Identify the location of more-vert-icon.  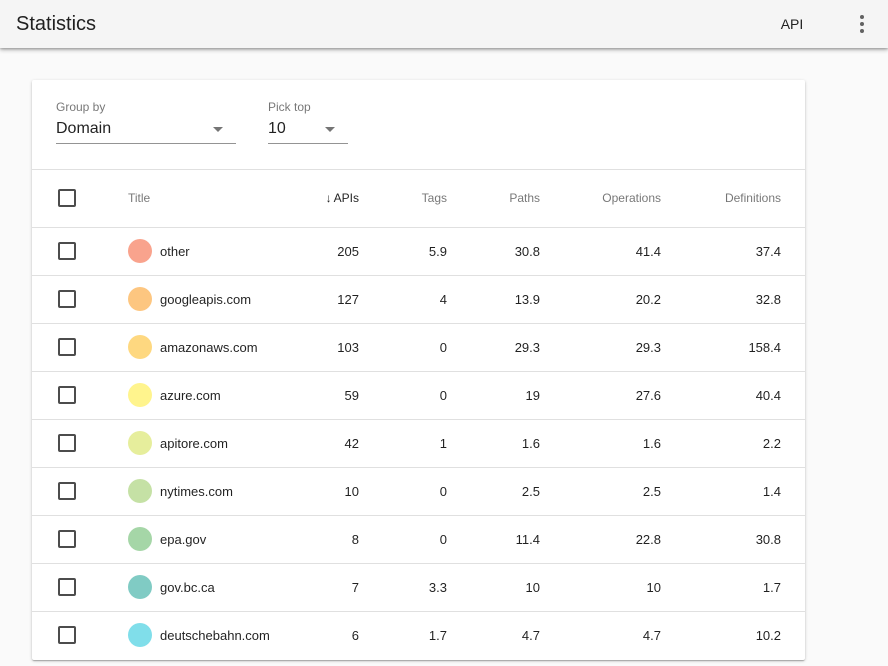
(862, 24).